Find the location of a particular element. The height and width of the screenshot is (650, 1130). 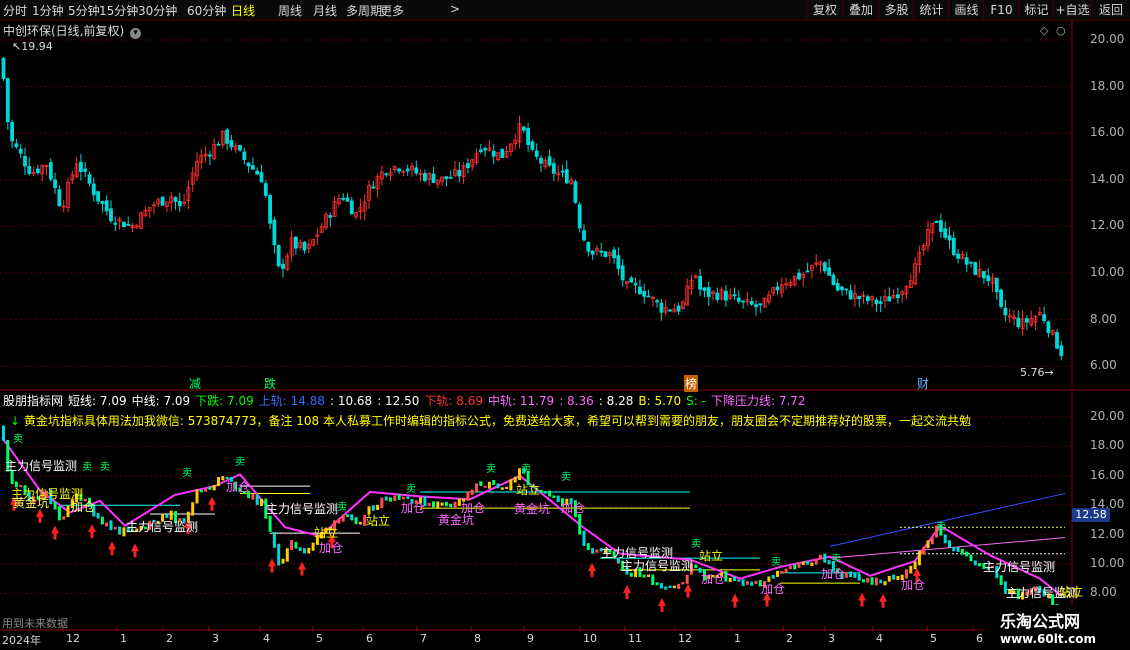

toolbar-button-6: 标记 is located at coordinates (1036, 10).